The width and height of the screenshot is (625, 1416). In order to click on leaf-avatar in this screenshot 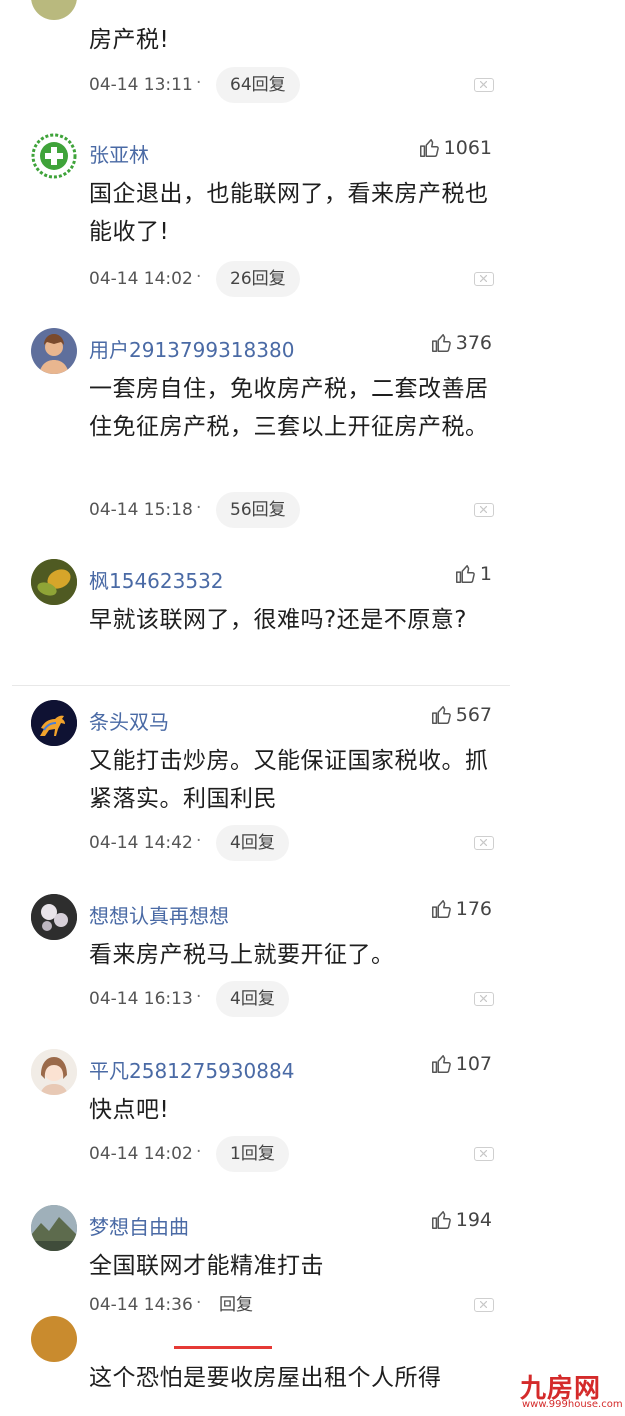, I will do `click(54, 582)`.